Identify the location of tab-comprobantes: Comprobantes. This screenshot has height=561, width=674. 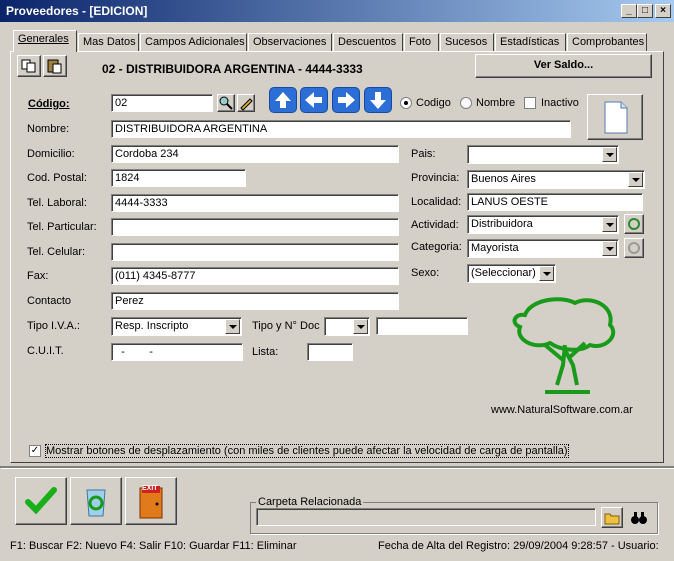
(607, 42).